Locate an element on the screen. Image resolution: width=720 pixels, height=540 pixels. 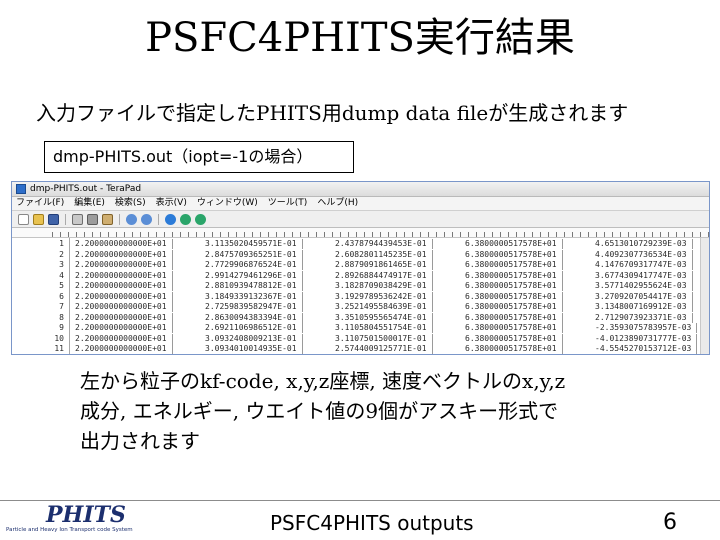
line-number: 4 is located at coordinates (61, 275).